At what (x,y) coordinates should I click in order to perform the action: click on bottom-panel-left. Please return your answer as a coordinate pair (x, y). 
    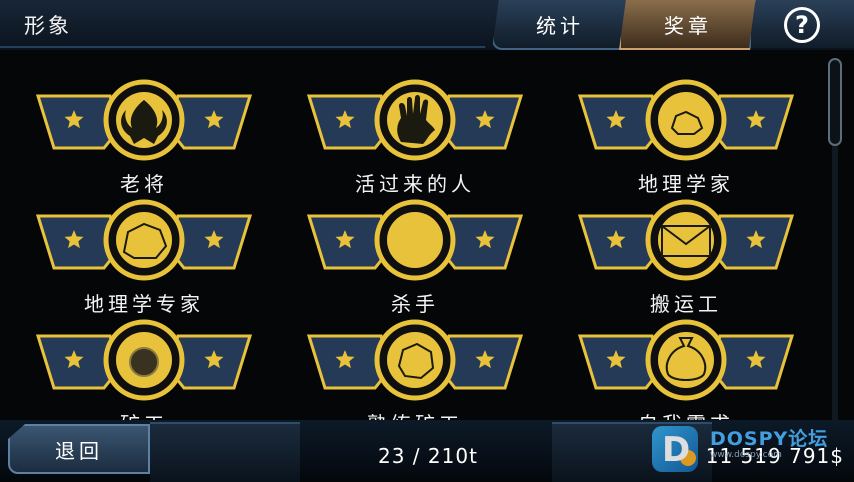
    Looking at the image, I should click on (225, 452).